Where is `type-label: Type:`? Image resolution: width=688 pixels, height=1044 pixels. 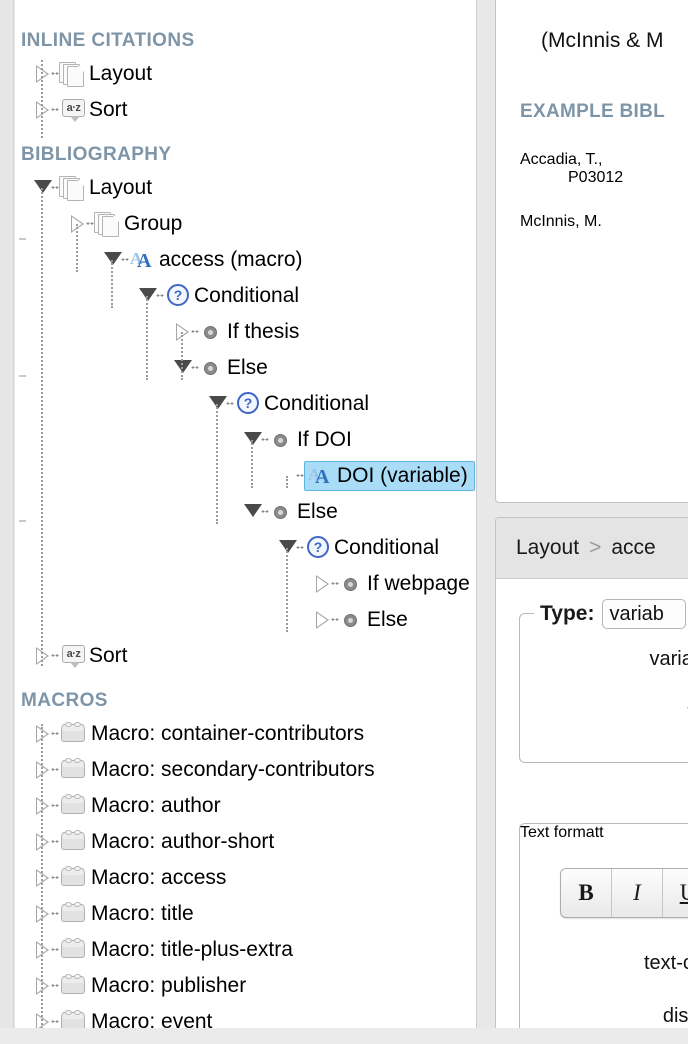
type-label: Type: is located at coordinates (567, 613).